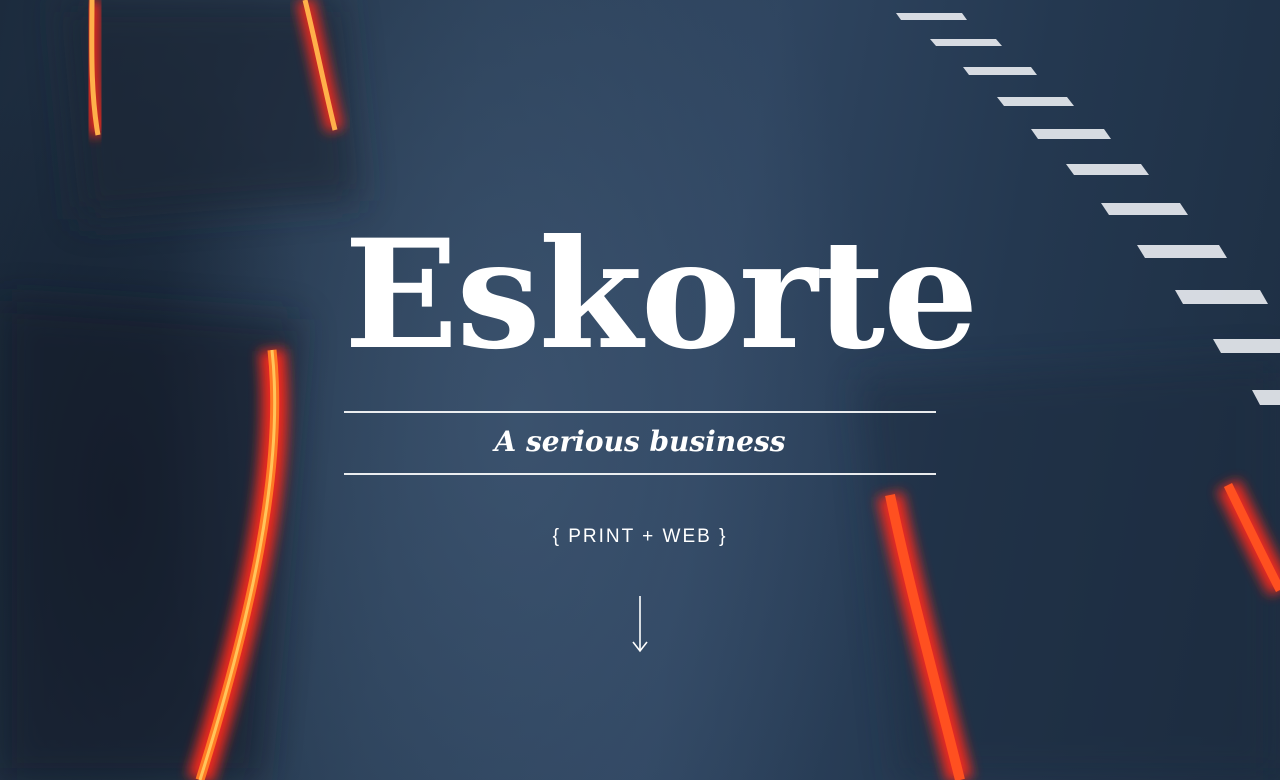 Image resolution: width=1280 pixels, height=780 pixels. What do you see at coordinates (640, 624) in the screenshot?
I see `arrow-down-icon` at bounding box center [640, 624].